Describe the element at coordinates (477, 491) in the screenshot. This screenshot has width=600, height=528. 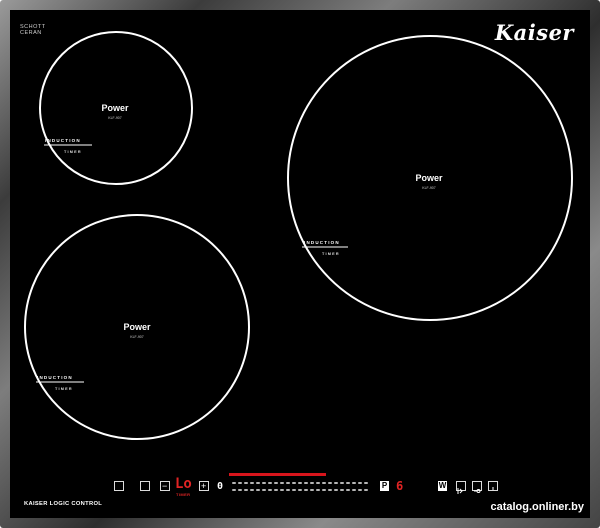
I see `keep-warm-icon` at that location.